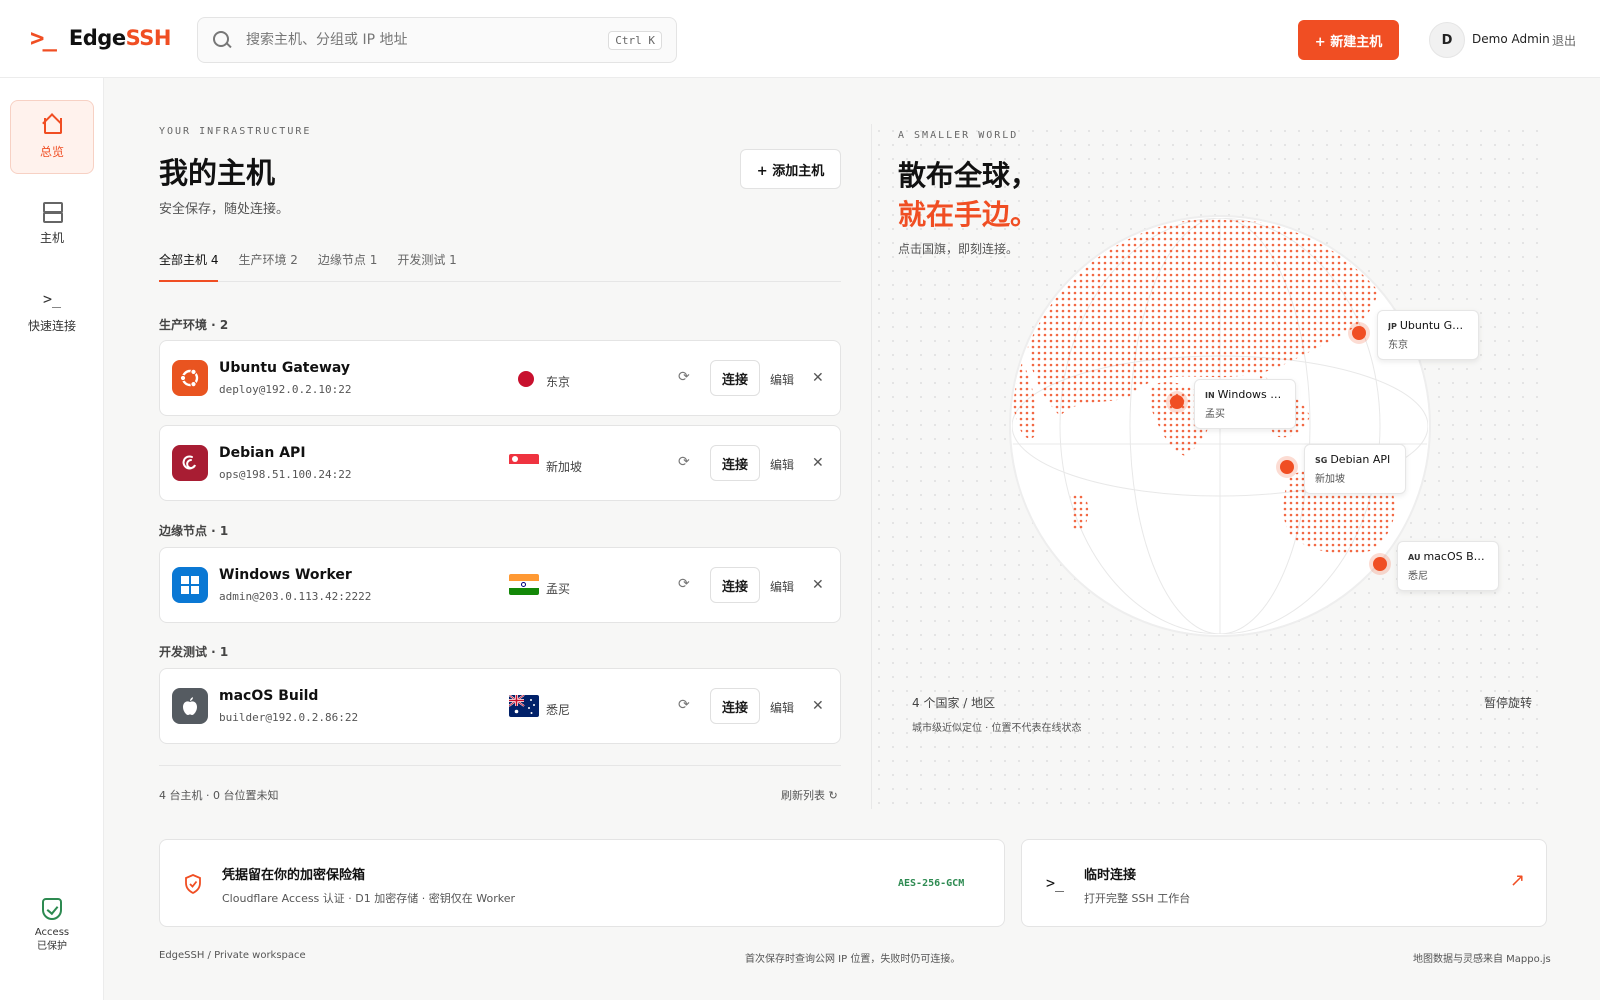 The height and width of the screenshot is (1000, 1600). What do you see at coordinates (347, 263) in the screenshot?
I see `tab-edge: 边缘节点 1` at bounding box center [347, 263].